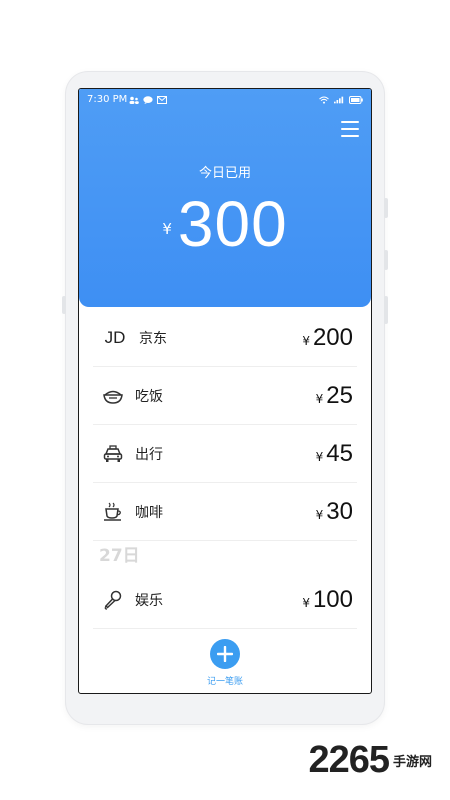  I want to click on add-record-label: 记一笔账, so click(224, 682).